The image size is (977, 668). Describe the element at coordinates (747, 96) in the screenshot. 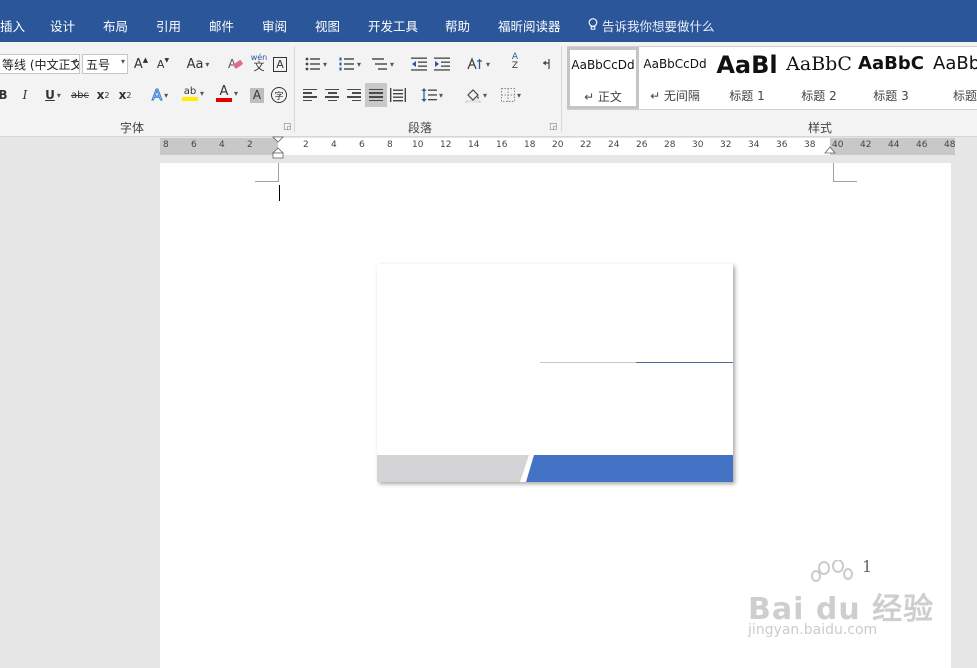

I see `style-name: 标题 1` at that location.